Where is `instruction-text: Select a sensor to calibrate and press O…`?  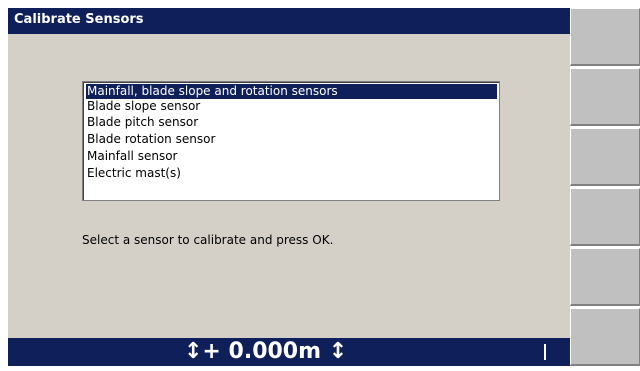 instruction-text: Select a sensor to calibrate and press O… is located at coordinates (208, 240).